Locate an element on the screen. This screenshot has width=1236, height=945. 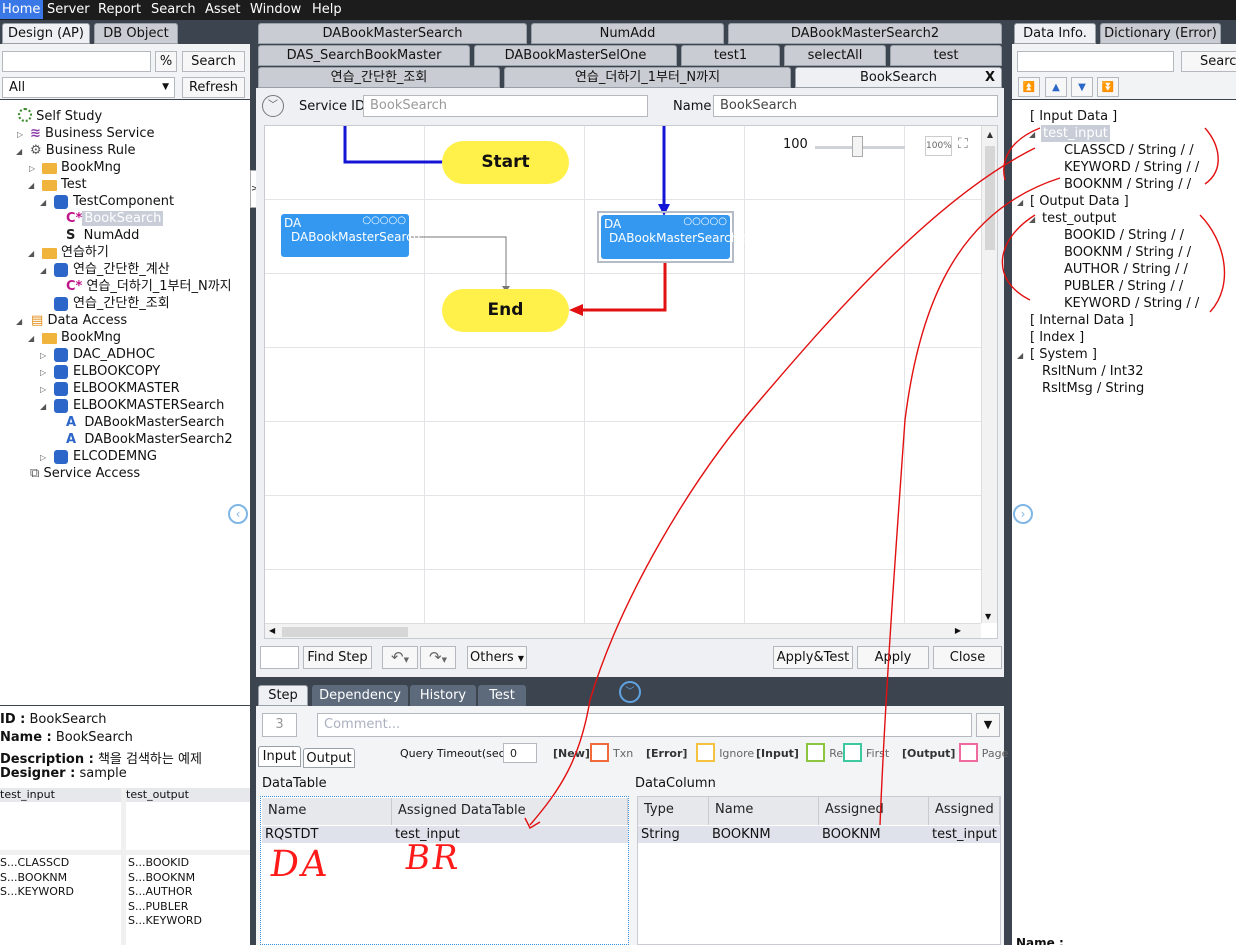
tree-practice: 연습하기 is located at coordinates (85, 252).